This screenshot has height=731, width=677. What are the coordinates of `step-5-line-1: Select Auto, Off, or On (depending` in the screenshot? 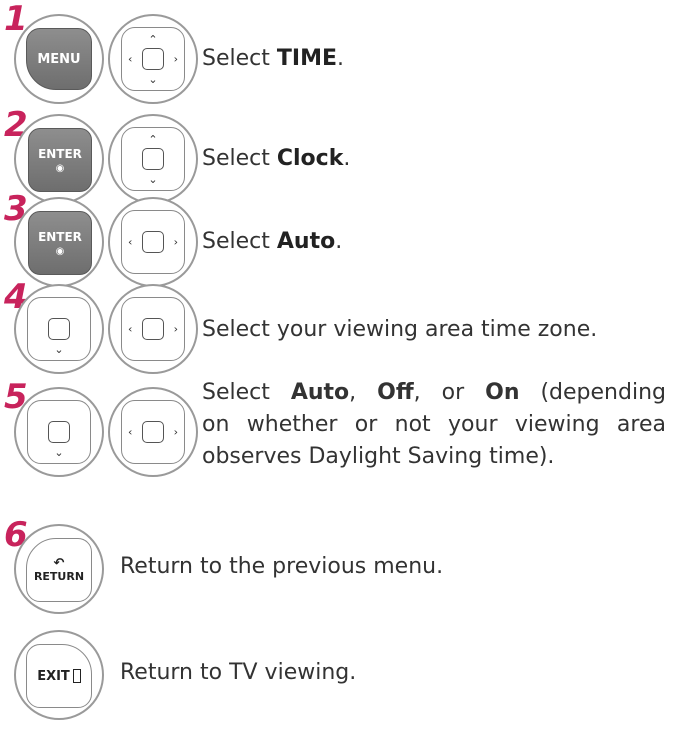 It's located at (434, 392).